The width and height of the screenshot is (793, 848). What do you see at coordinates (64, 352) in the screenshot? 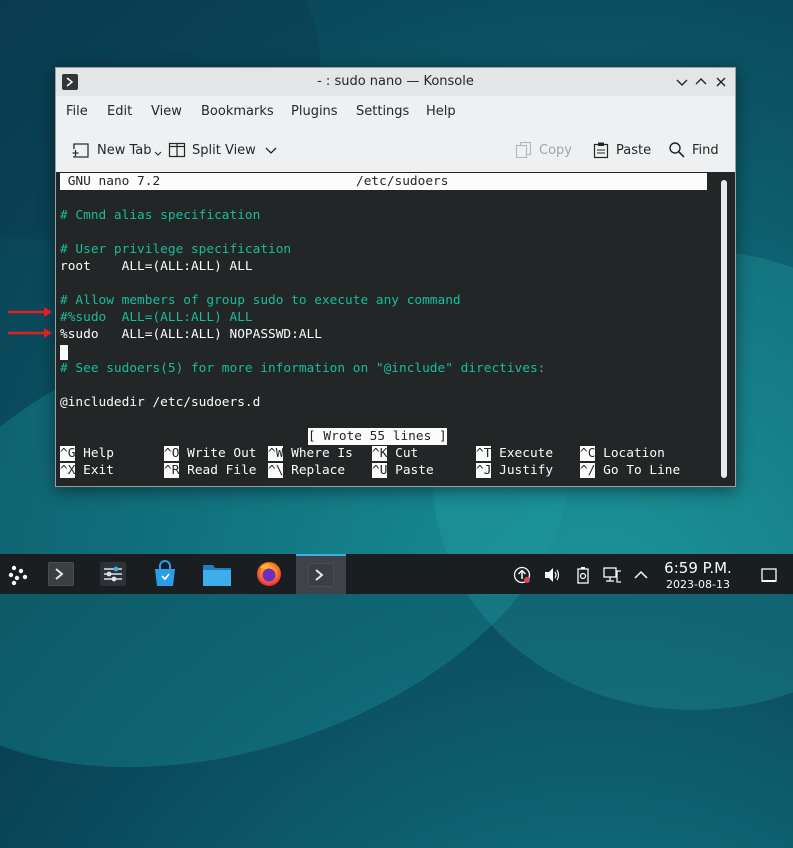
I see `text-cursor` at bounding box center [64, 352].